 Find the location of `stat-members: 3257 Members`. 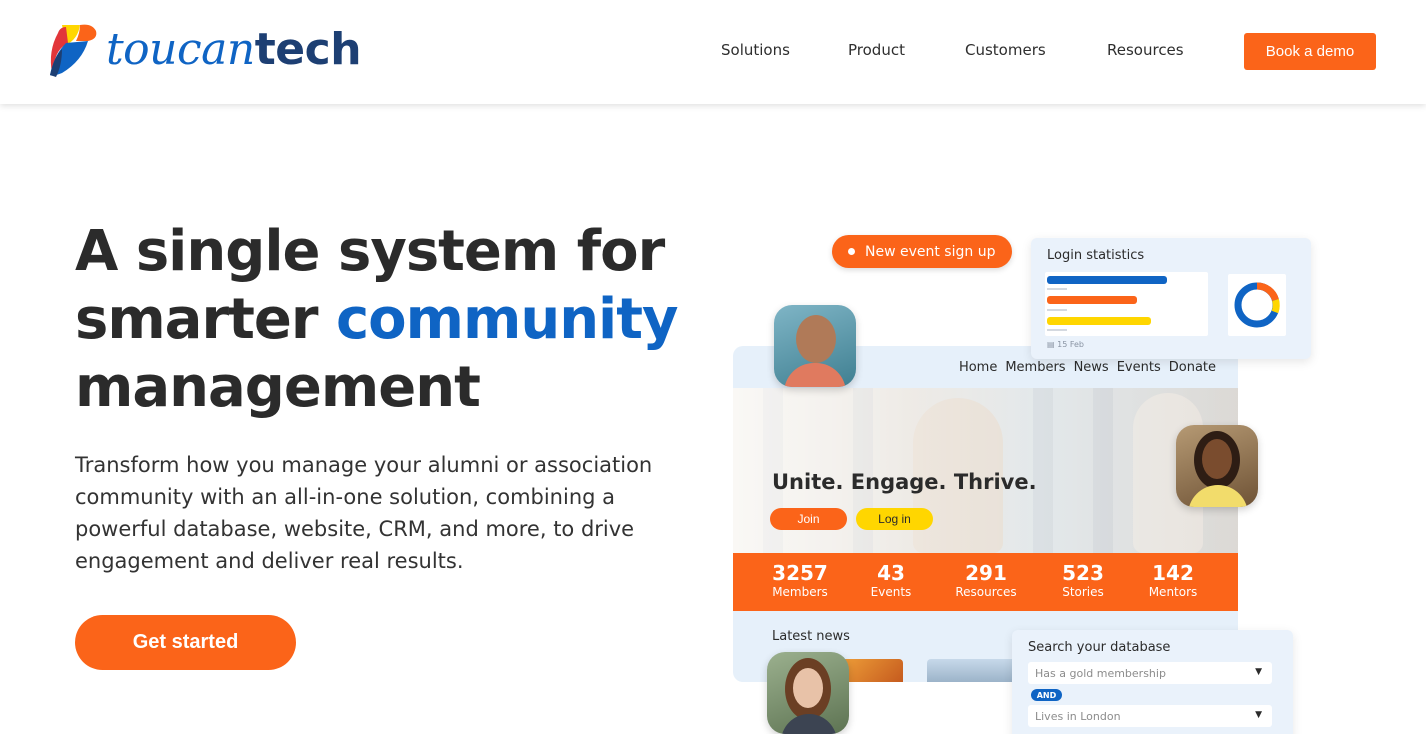

stat-members: 3257 Members is located at coordinates (800, 580).